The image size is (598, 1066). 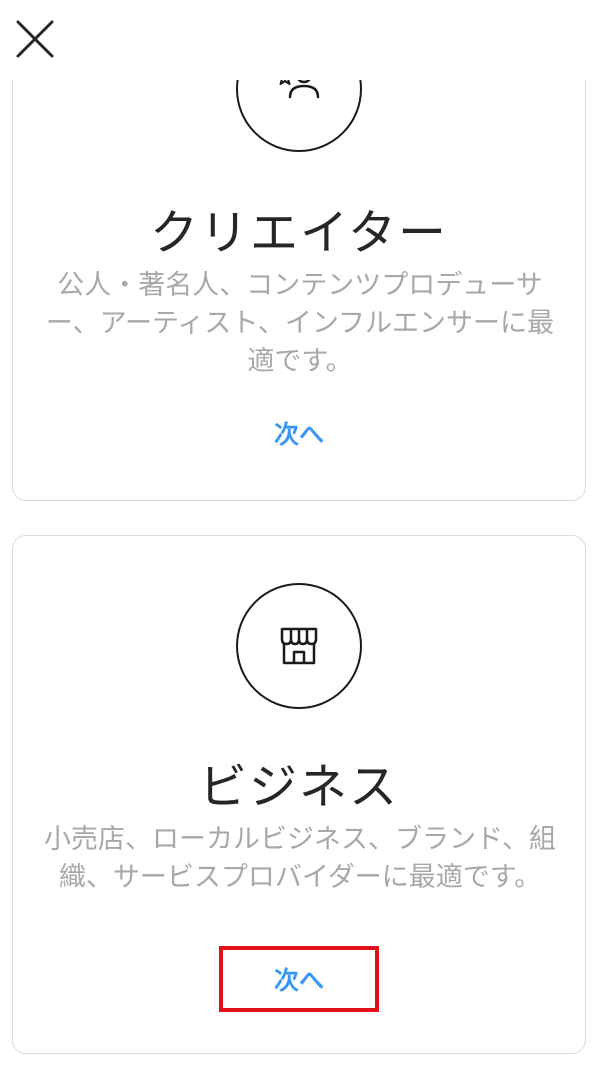 I want to click on business-icon-circle, so click(x=299, y=646).